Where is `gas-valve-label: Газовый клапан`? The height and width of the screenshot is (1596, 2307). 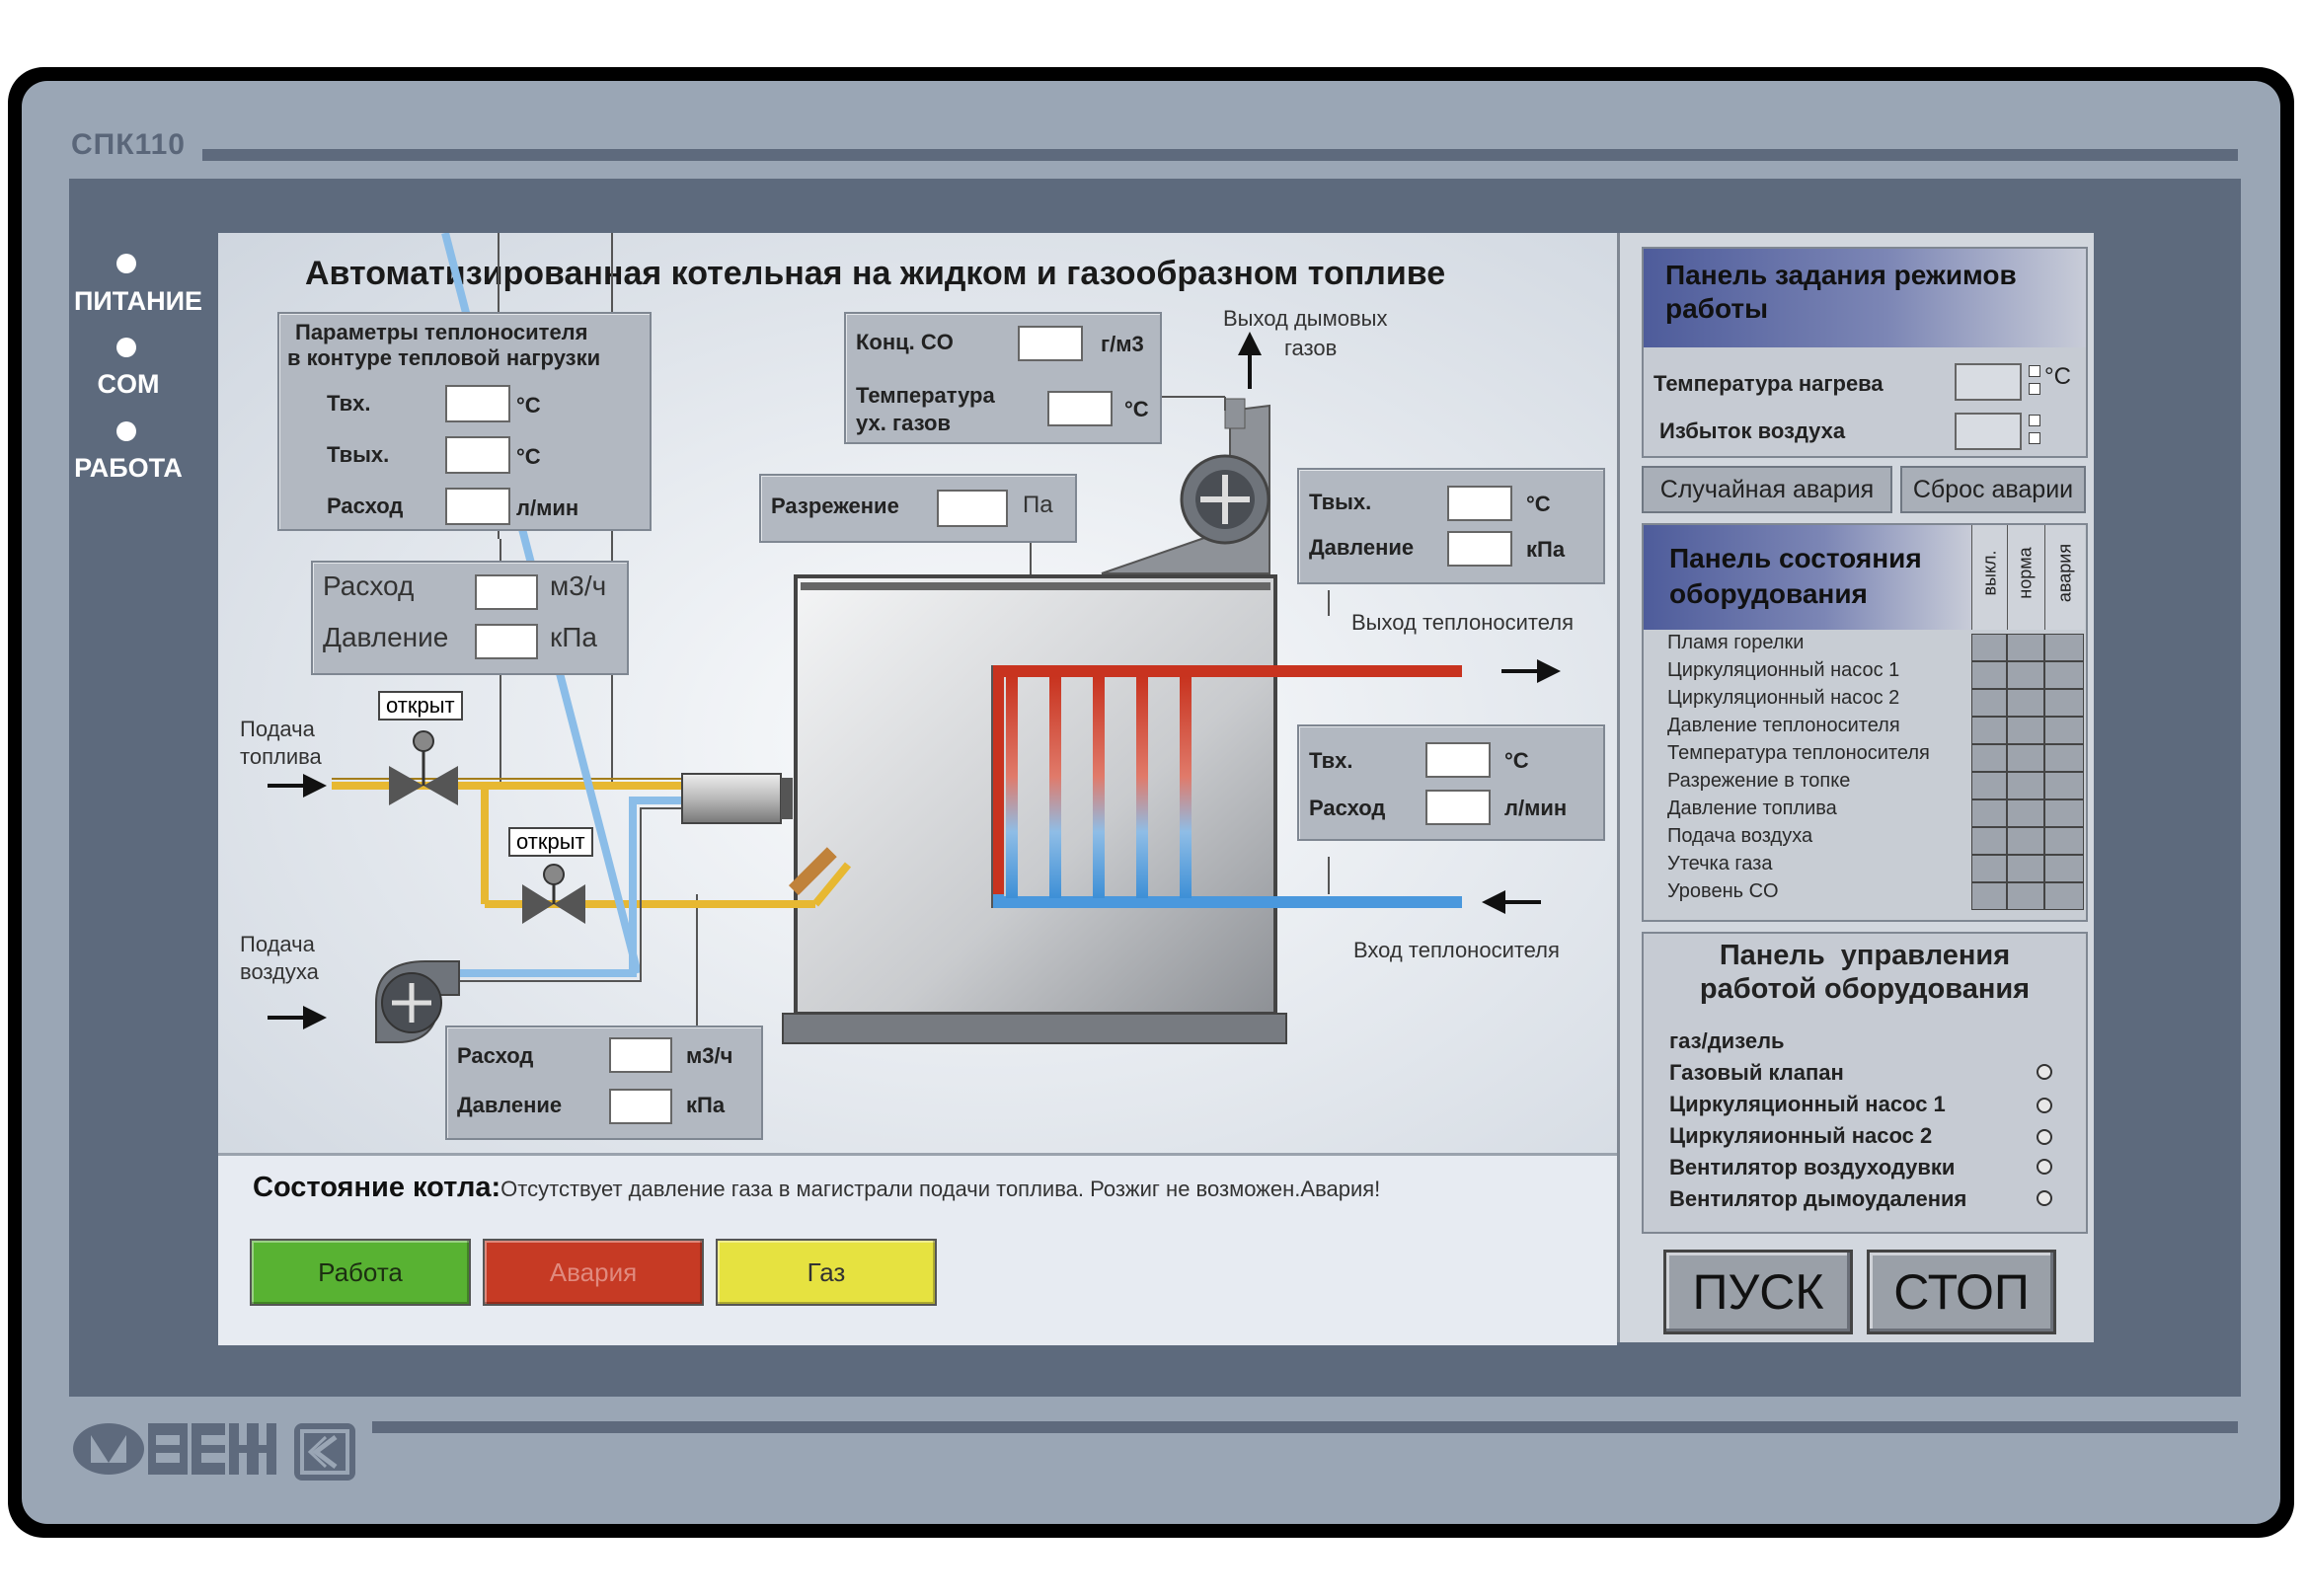
gas-valve-label: Газовый клапан is located at coordinates (1756, 1072).